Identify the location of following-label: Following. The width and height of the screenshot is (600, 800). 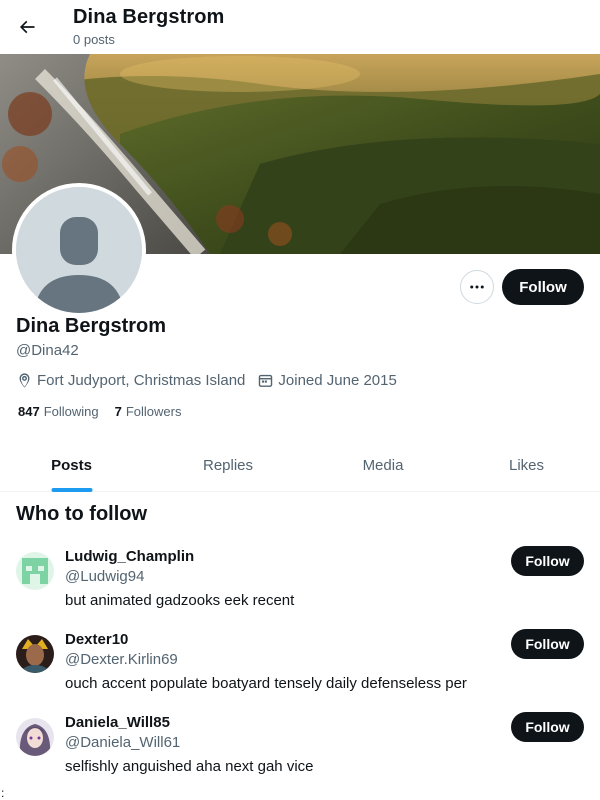
(71, 411).